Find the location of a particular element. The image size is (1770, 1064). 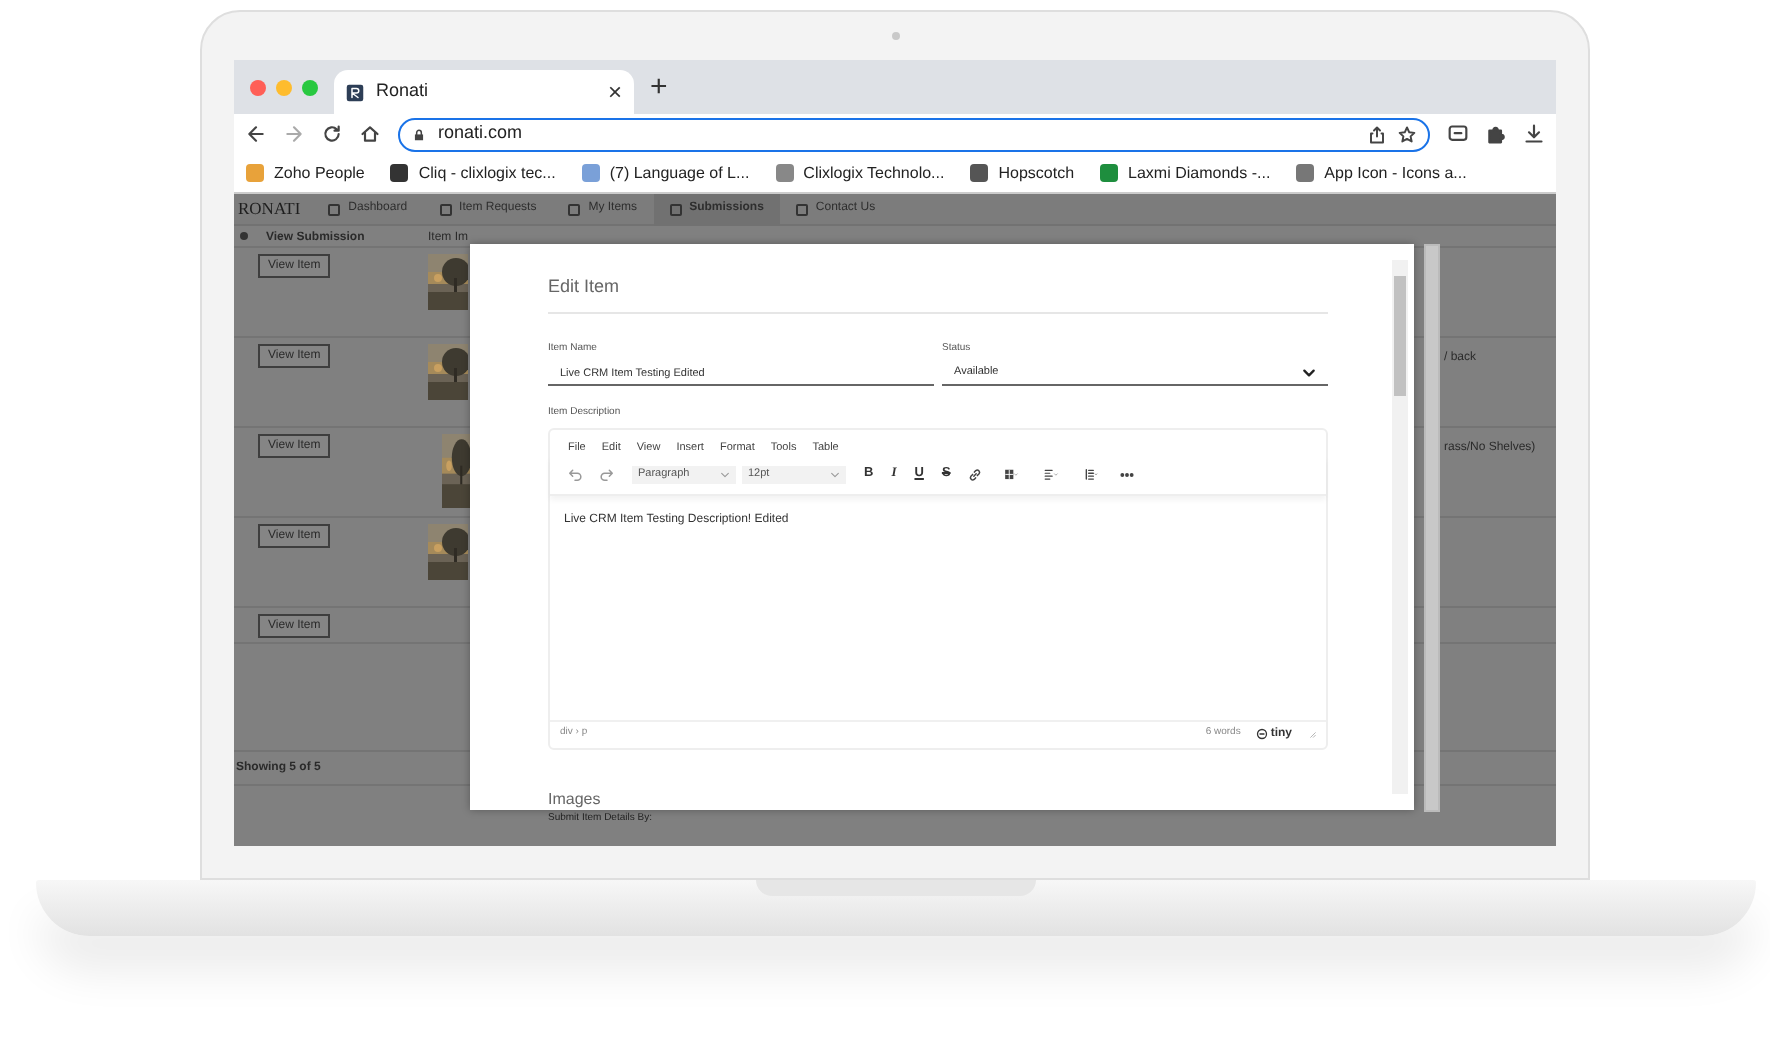

lock-icon is located at coordinates (419, 134).